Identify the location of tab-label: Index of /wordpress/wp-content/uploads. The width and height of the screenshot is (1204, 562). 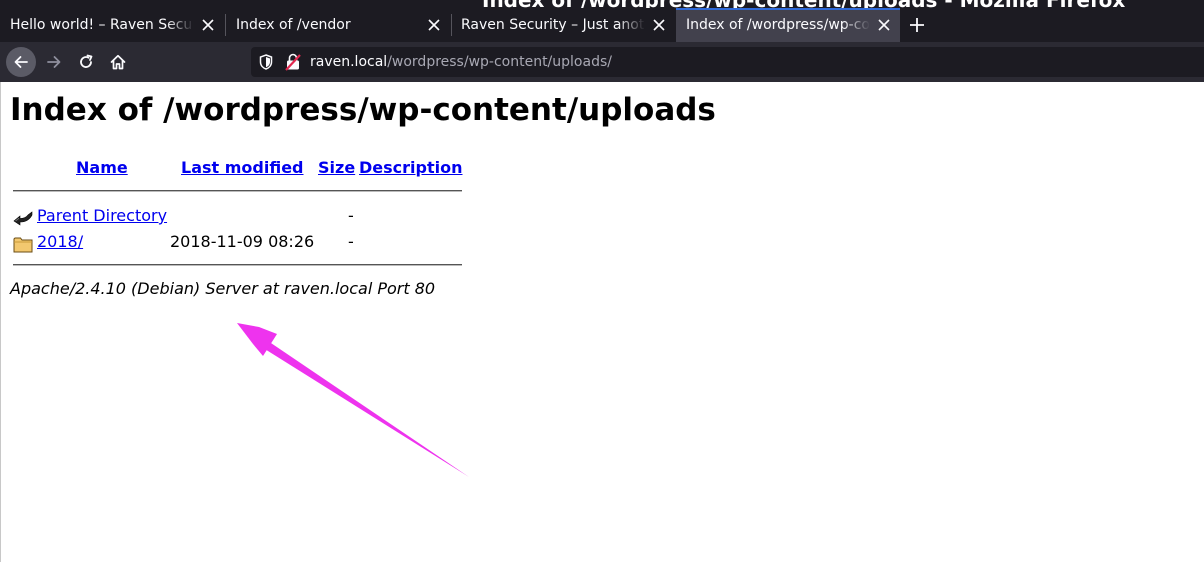
(778, 25).